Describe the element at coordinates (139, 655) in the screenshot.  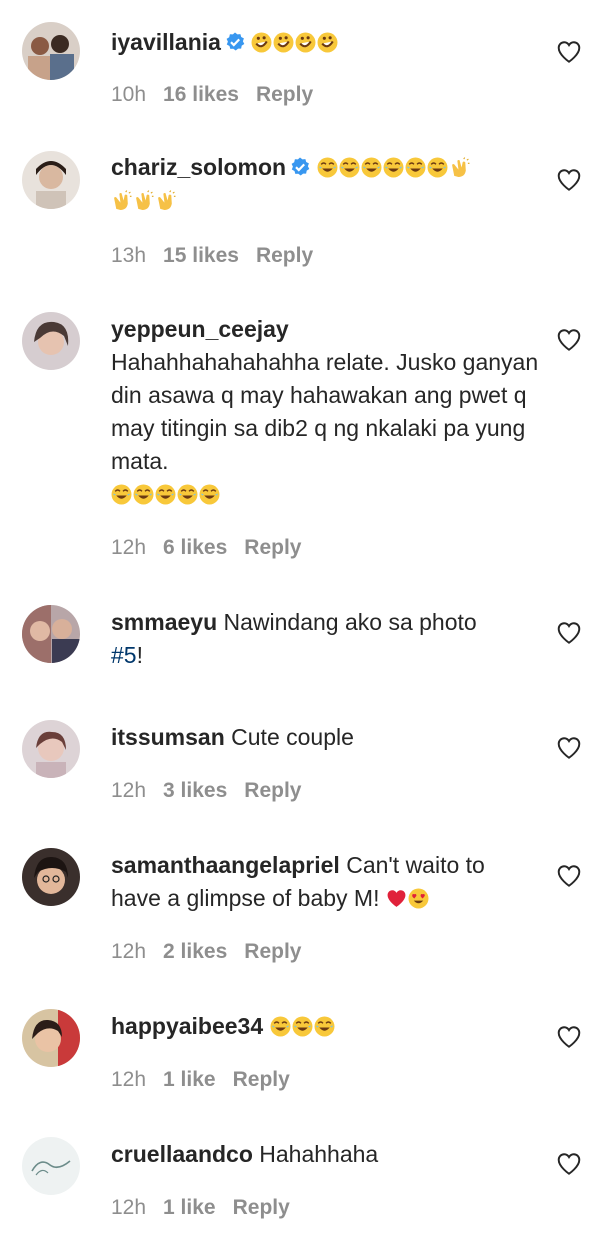
I see `comment-text-end: !` at that location.